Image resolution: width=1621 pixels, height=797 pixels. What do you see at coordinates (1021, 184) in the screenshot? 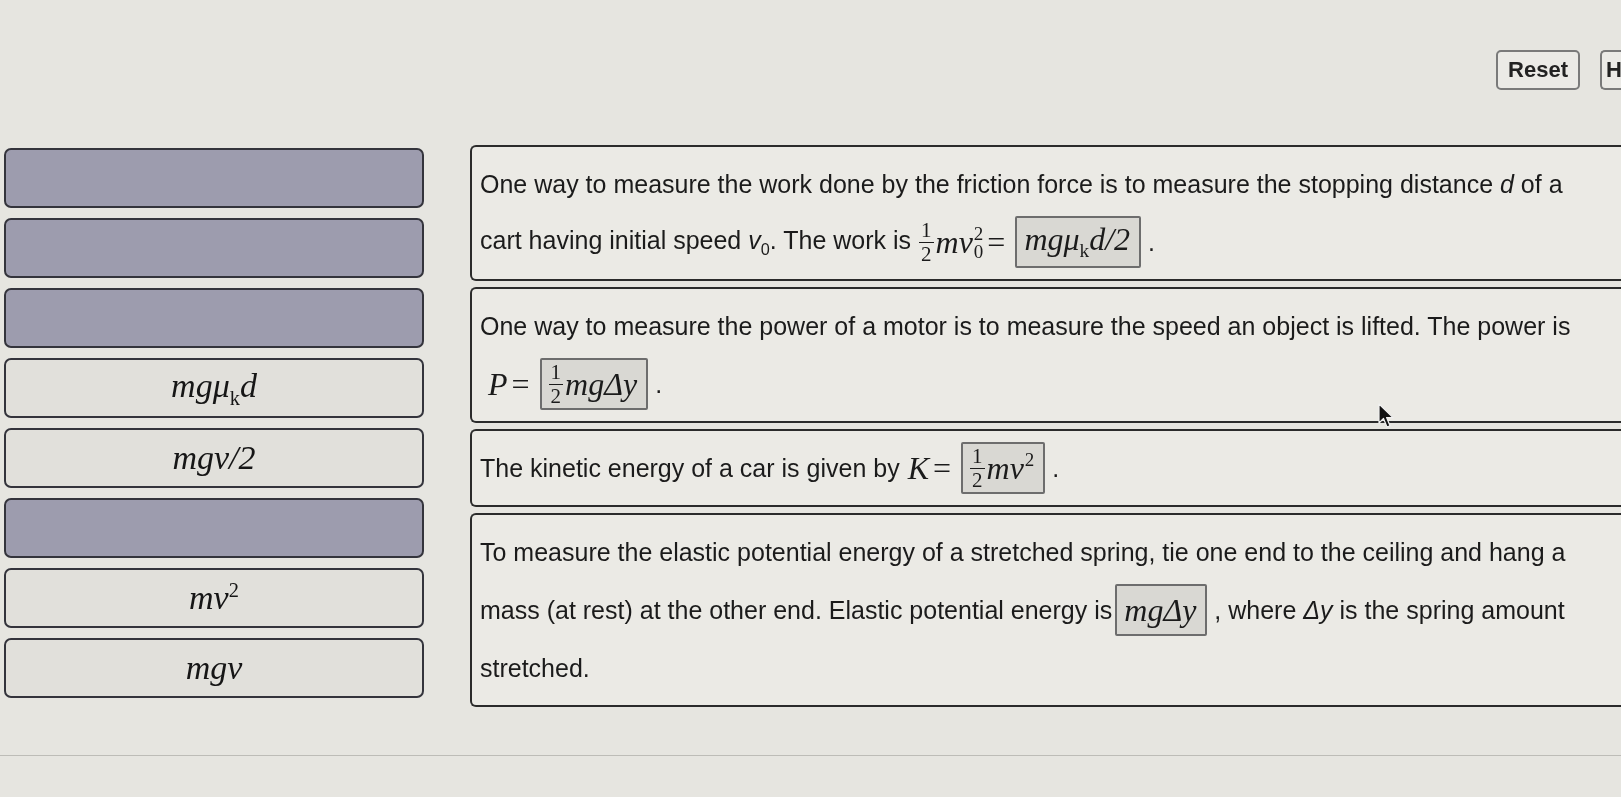
I see `statement-text: One way to measure the work done by the friction force is to measure the stopping distance d of a` at bounding box center [1021, 184].